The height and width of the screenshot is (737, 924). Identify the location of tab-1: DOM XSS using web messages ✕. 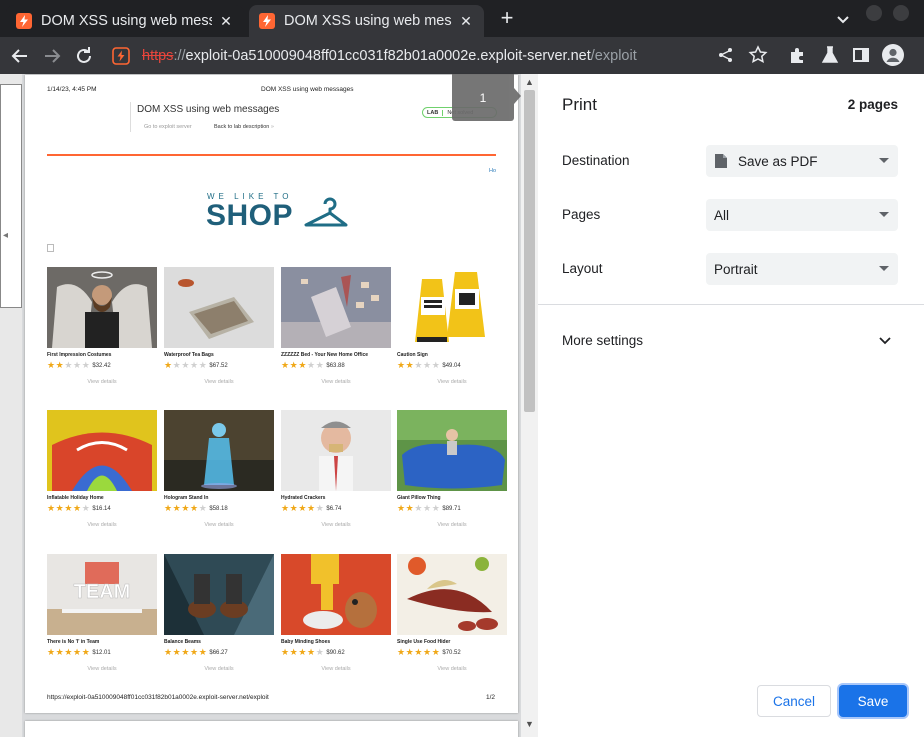
(125, 21).